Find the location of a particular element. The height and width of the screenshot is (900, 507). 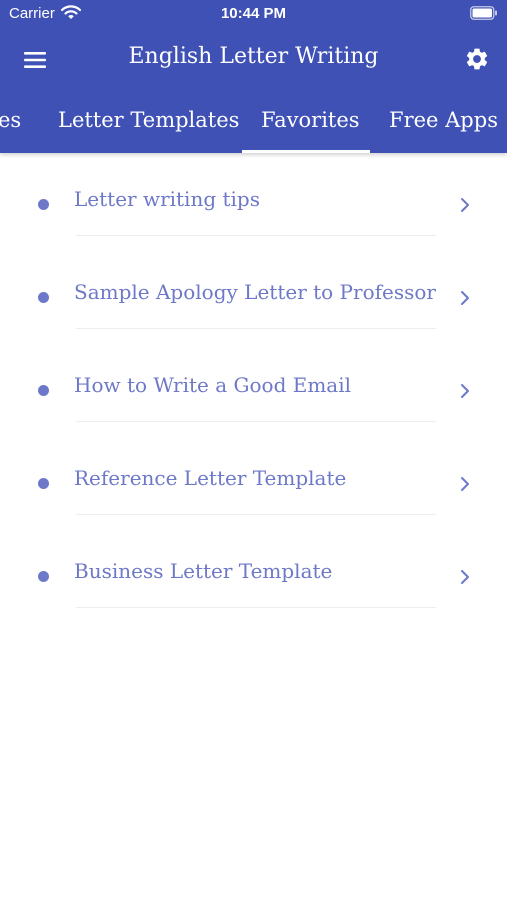

list-item: Letter writing tips is located at coordinates (253, 199).